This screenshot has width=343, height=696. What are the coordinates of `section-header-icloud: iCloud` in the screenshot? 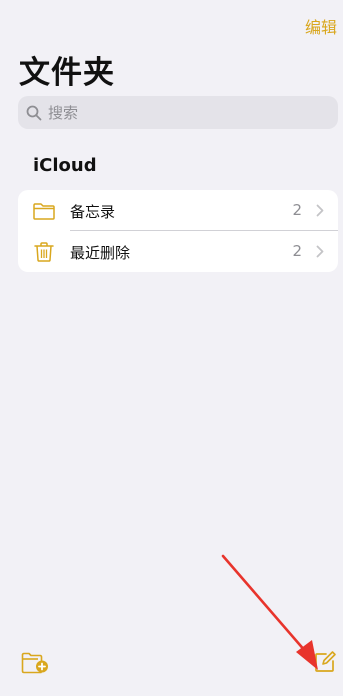 It's located at (65, 165).